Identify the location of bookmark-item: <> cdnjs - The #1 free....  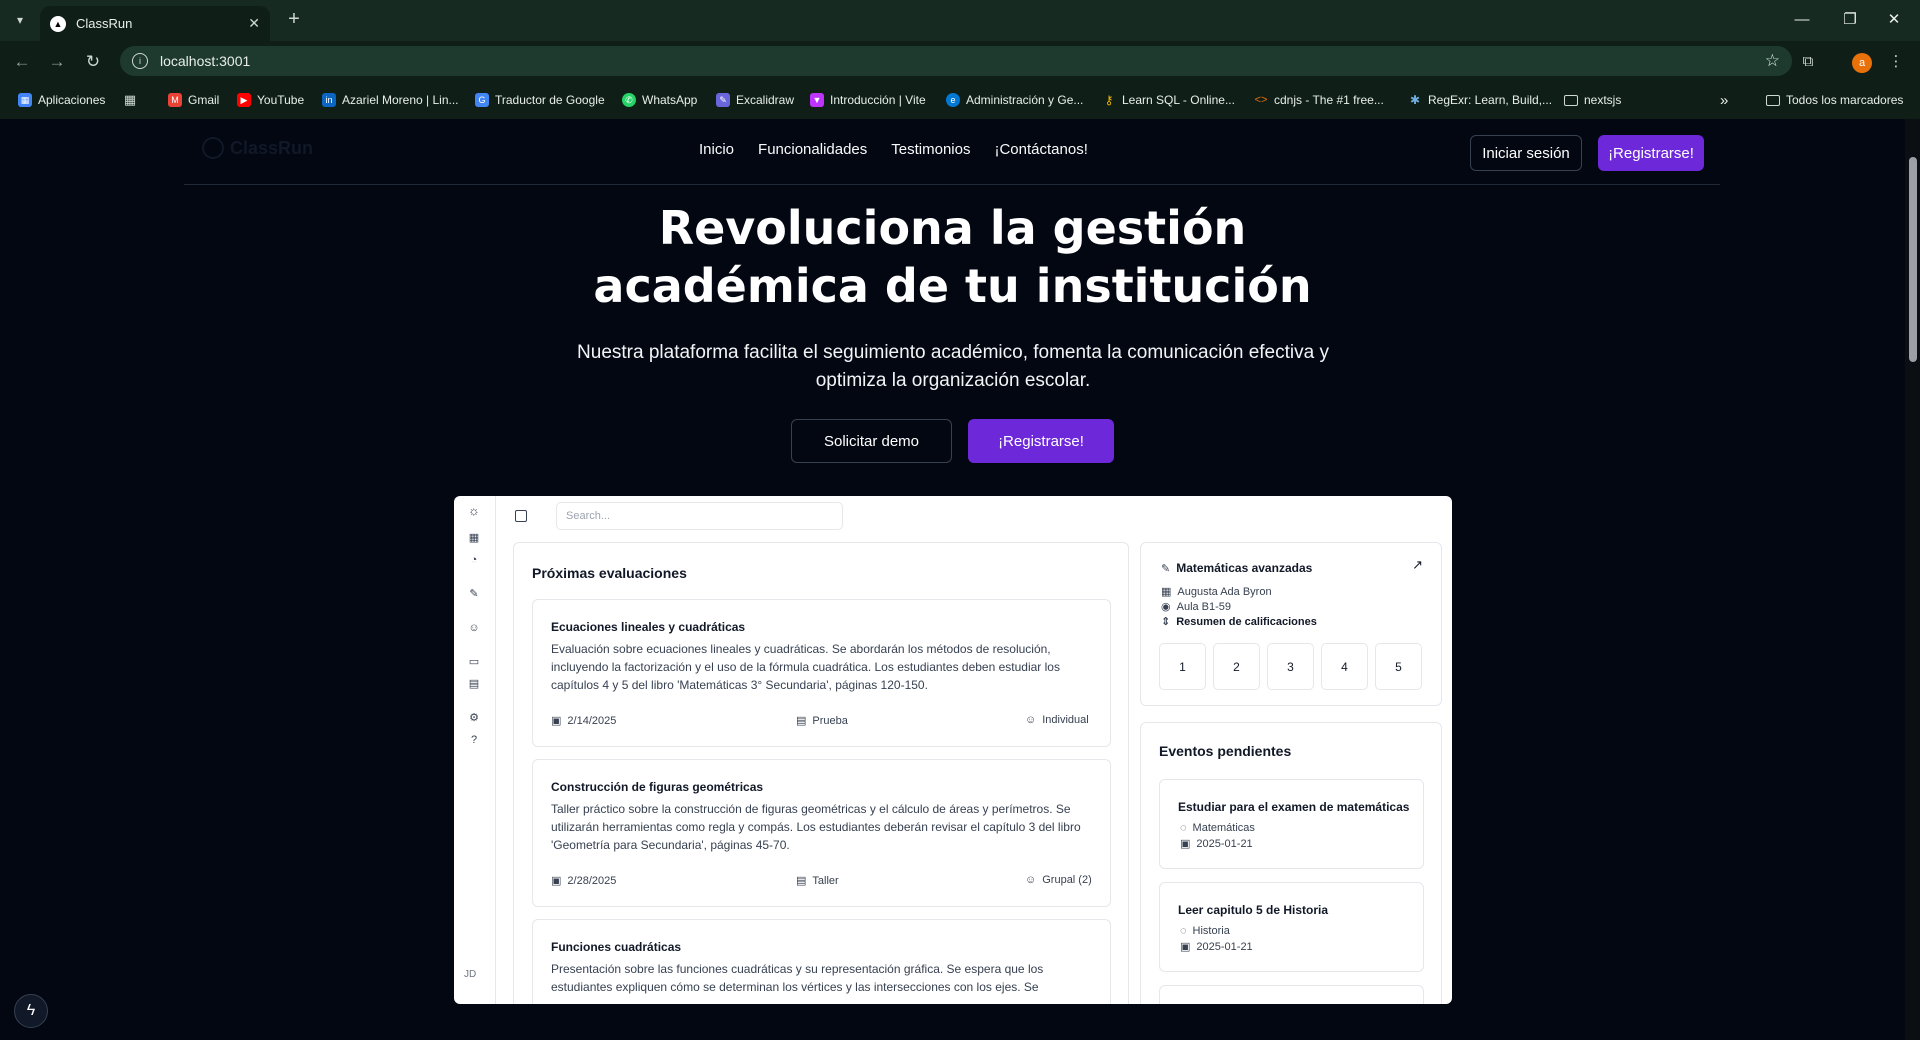
(1319, 100).